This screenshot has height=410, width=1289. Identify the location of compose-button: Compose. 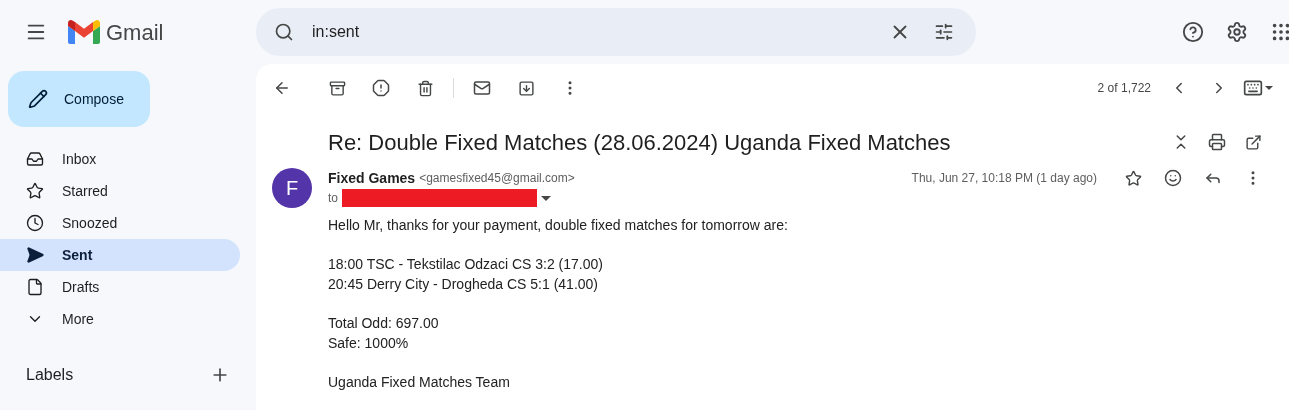
(79, 99).